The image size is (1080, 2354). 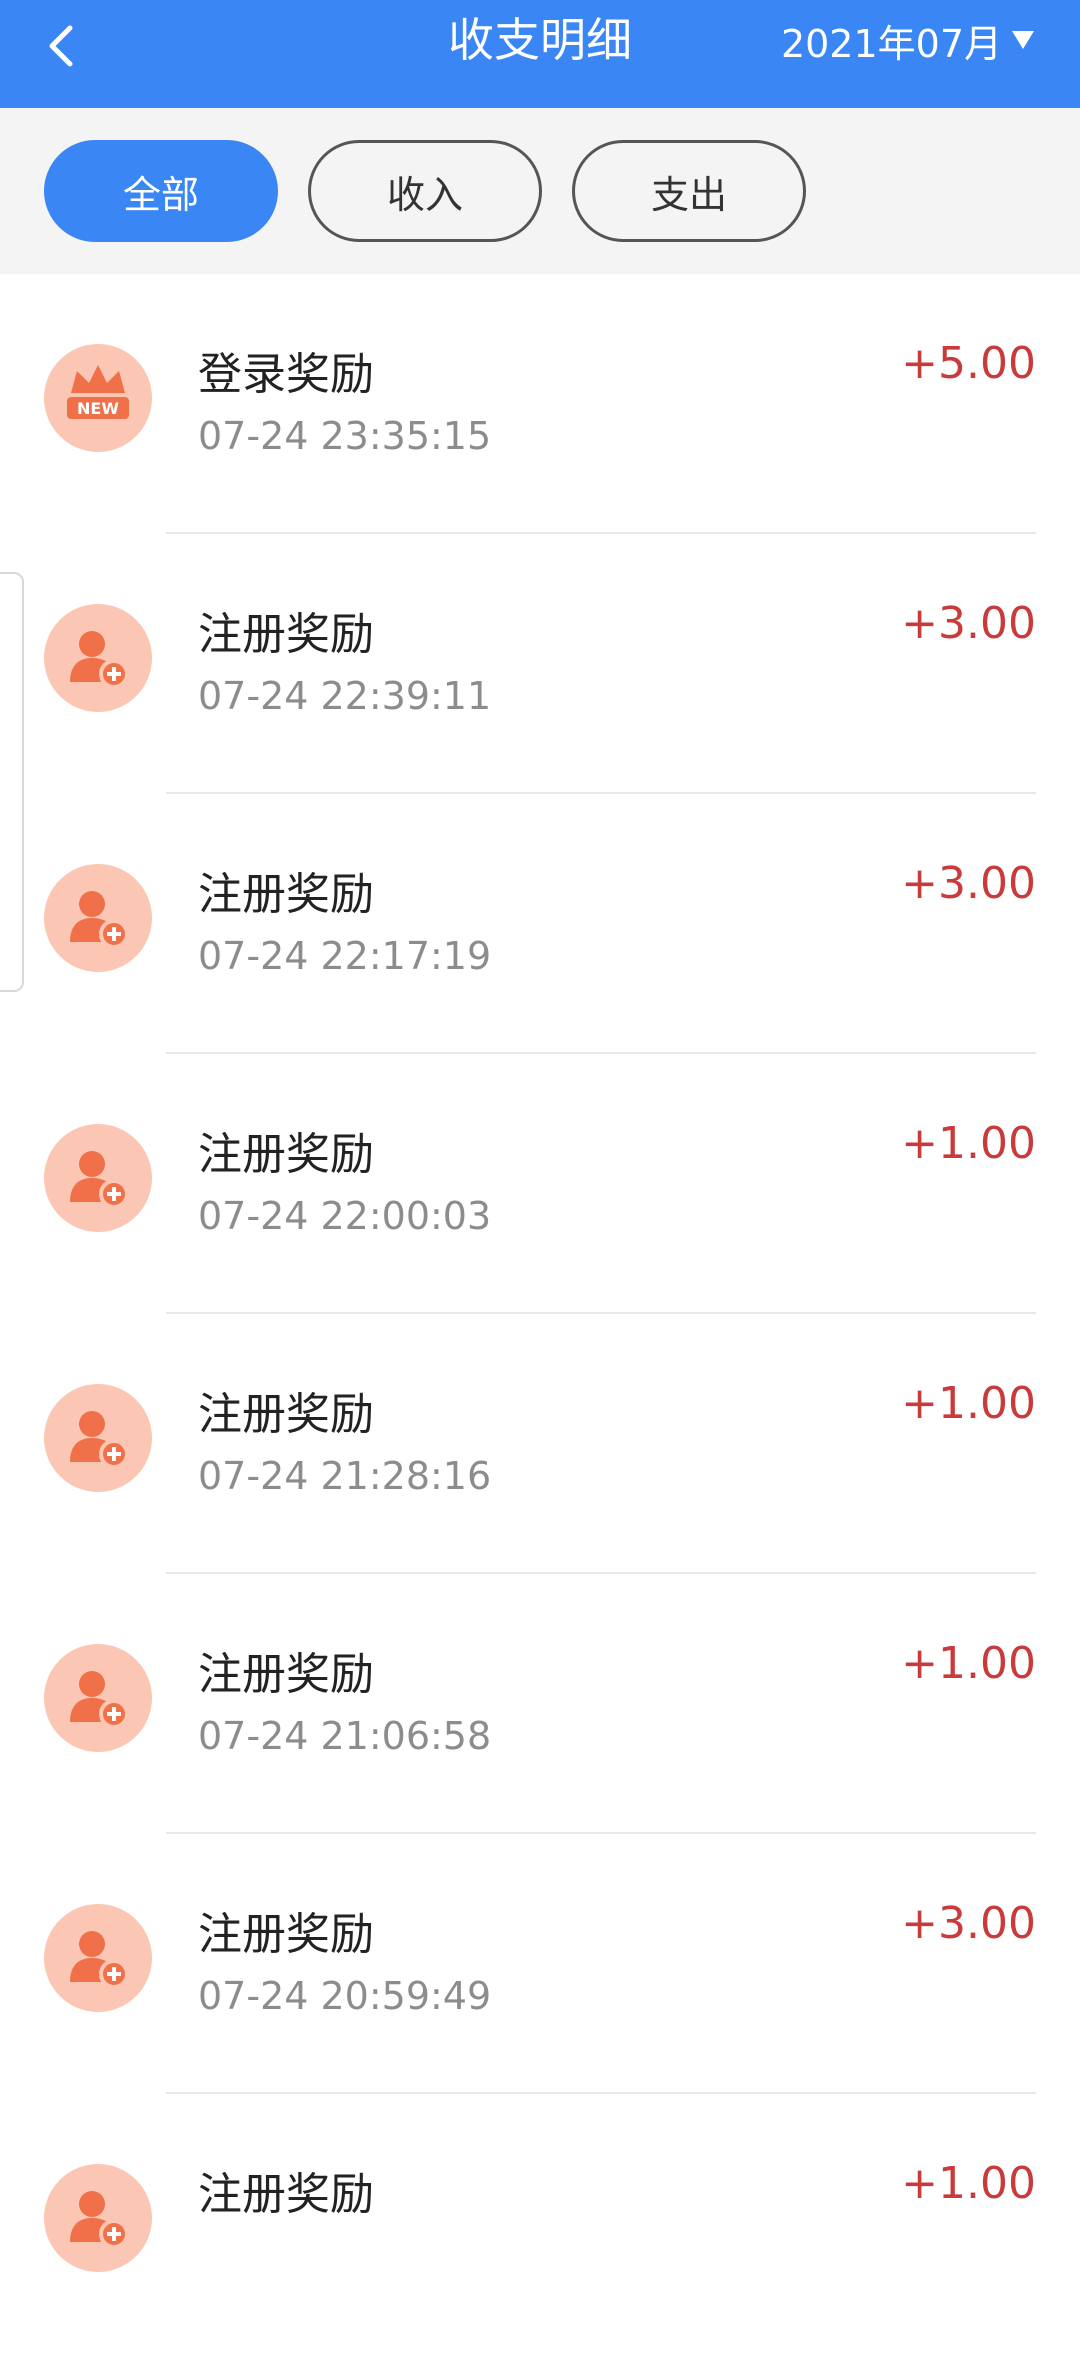 I want to click on month-picker: 2021年07月, so click(x=907, y=40).